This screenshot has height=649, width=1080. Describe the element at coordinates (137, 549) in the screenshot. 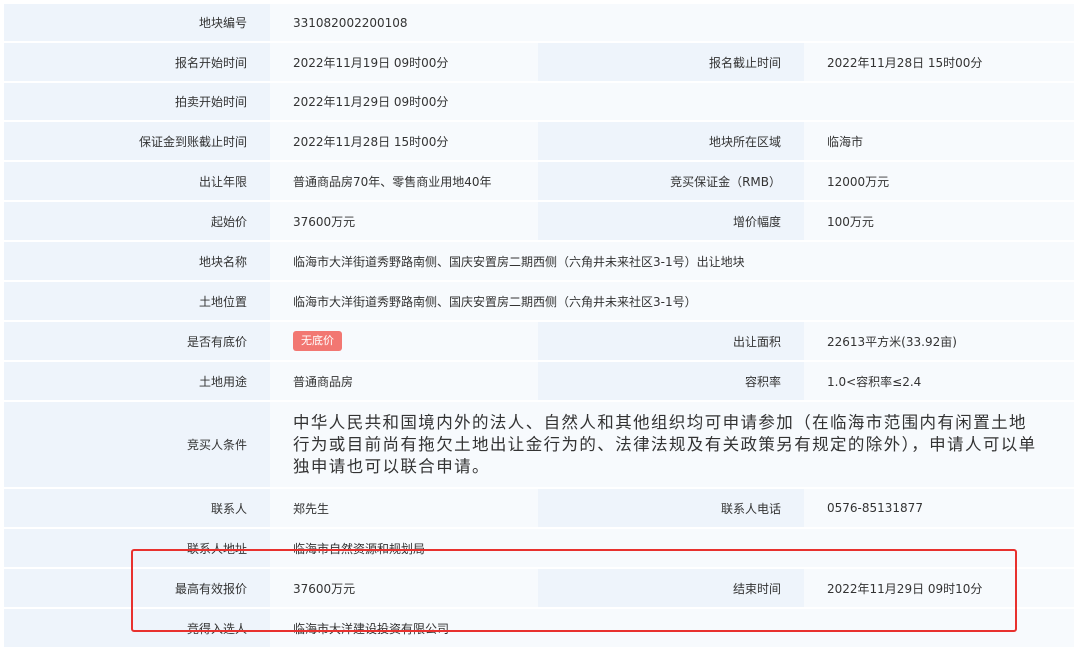

I see `contact-address-label: 联系人地址` at that location.